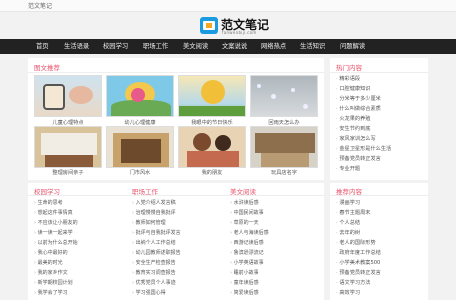  I want to click on work-item: 教师如何管理, so click(149, 222).